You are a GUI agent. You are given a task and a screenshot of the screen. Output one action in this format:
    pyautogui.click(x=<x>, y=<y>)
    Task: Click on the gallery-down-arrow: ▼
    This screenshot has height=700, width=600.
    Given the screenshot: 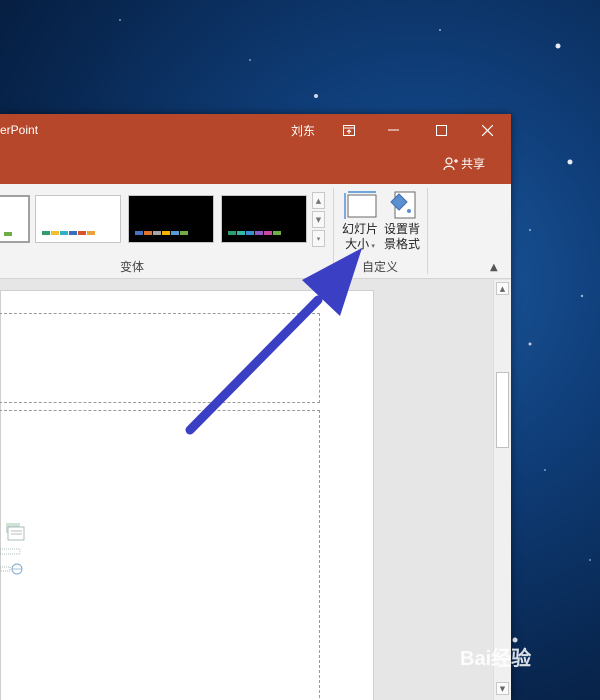 What is the action you would take?
    pyautogui.click(x=318, y=219)
    